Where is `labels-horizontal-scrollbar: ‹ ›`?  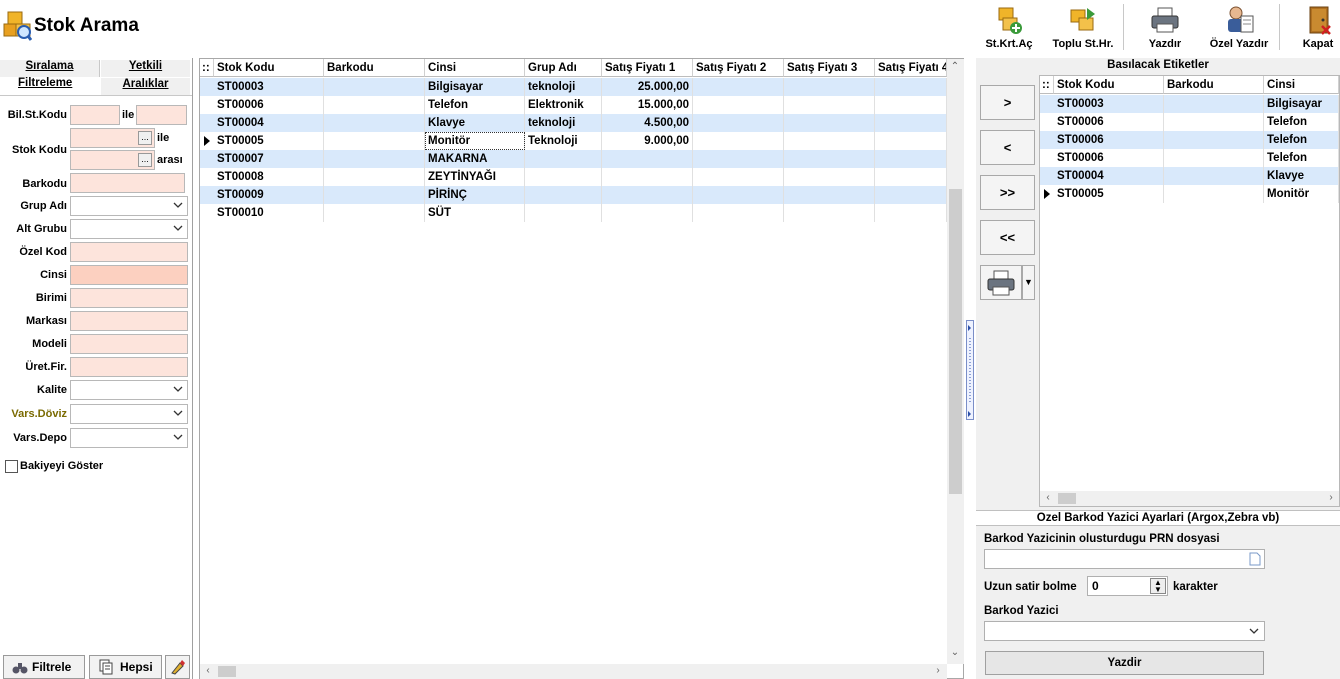
labels-horizontal-scrollbar: ‹ › is located at coordinates (1189, 498).